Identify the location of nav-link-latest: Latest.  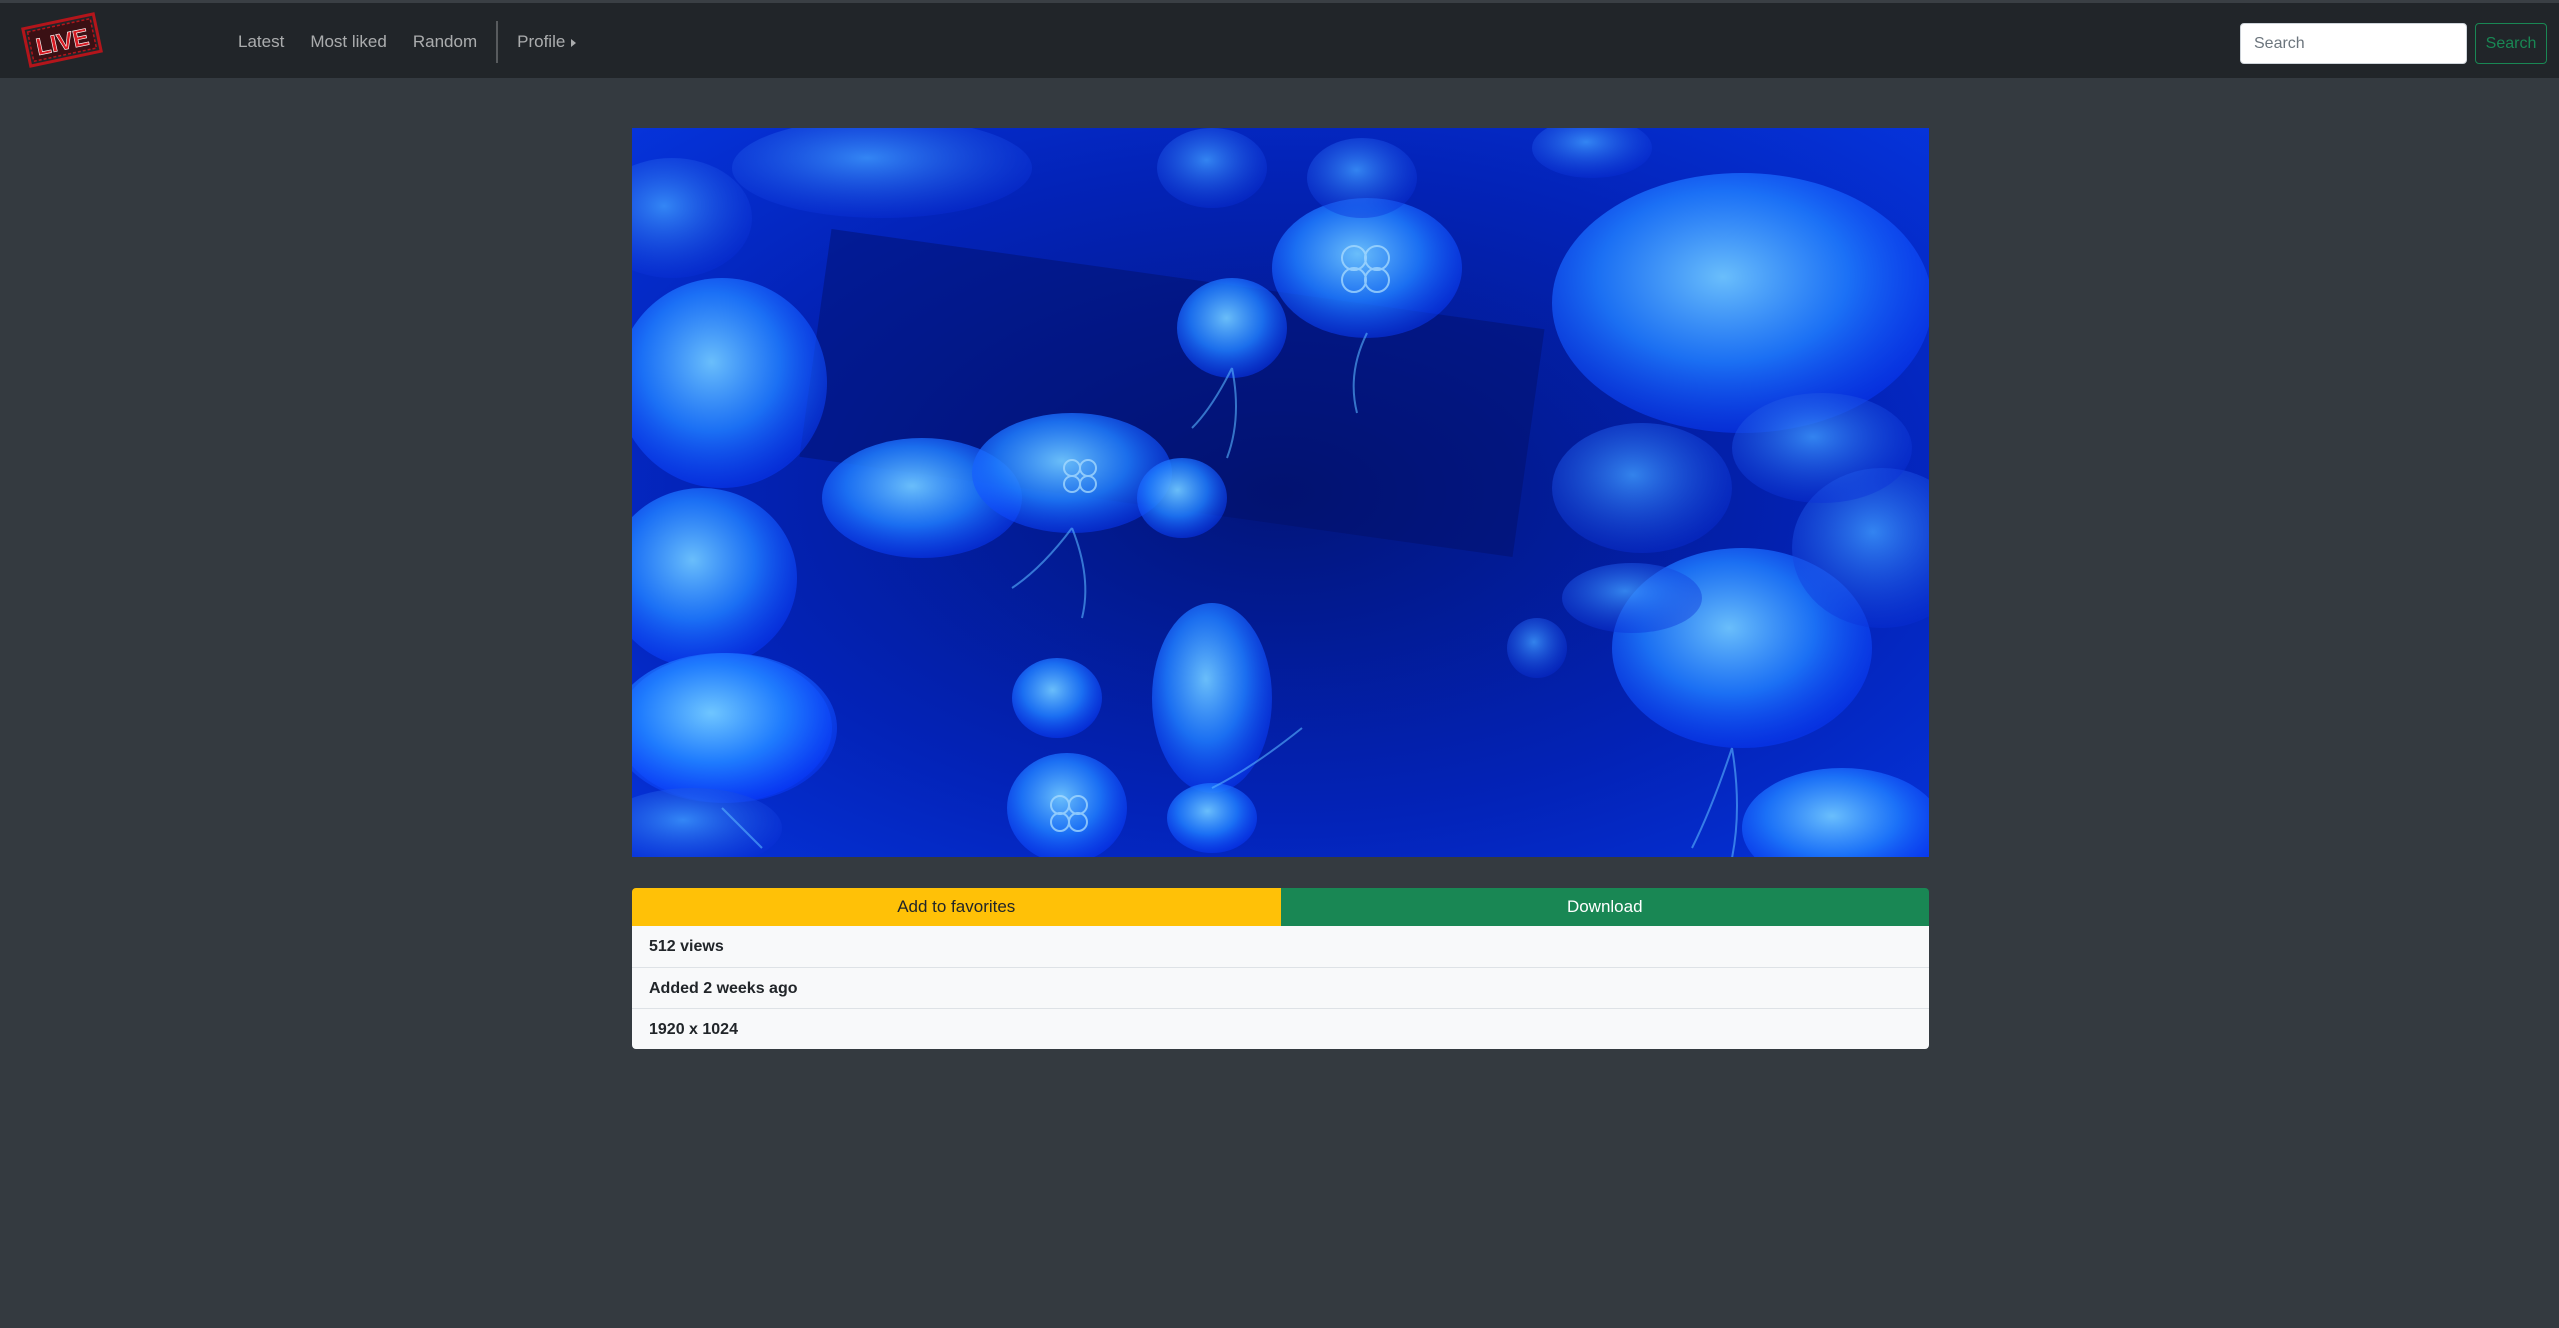
(261, 42).